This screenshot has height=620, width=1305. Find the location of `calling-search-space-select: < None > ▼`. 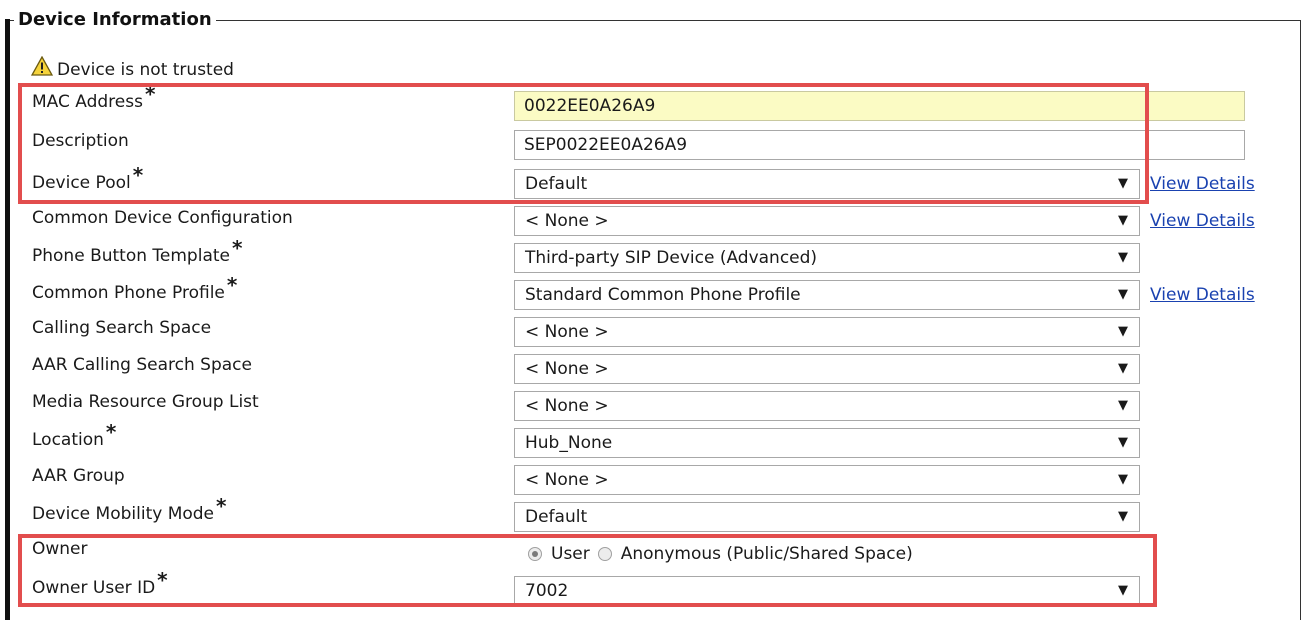

calling-search-space-select: < None > ▼ is located at coordinates (827, 332).